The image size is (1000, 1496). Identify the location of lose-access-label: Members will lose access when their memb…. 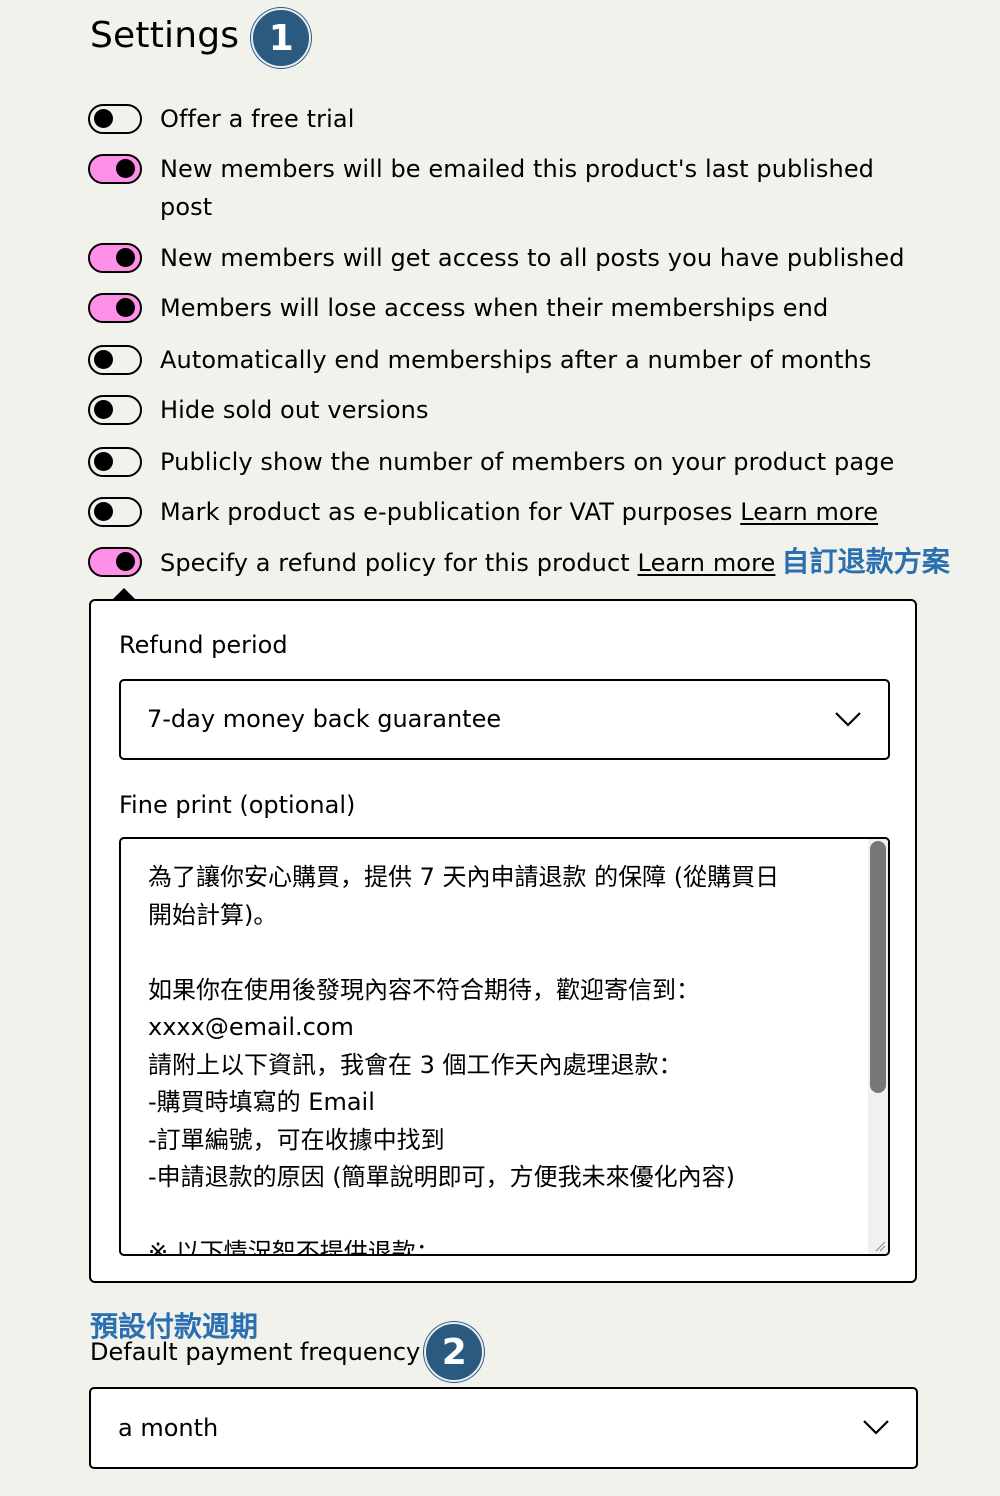
(494, 308).